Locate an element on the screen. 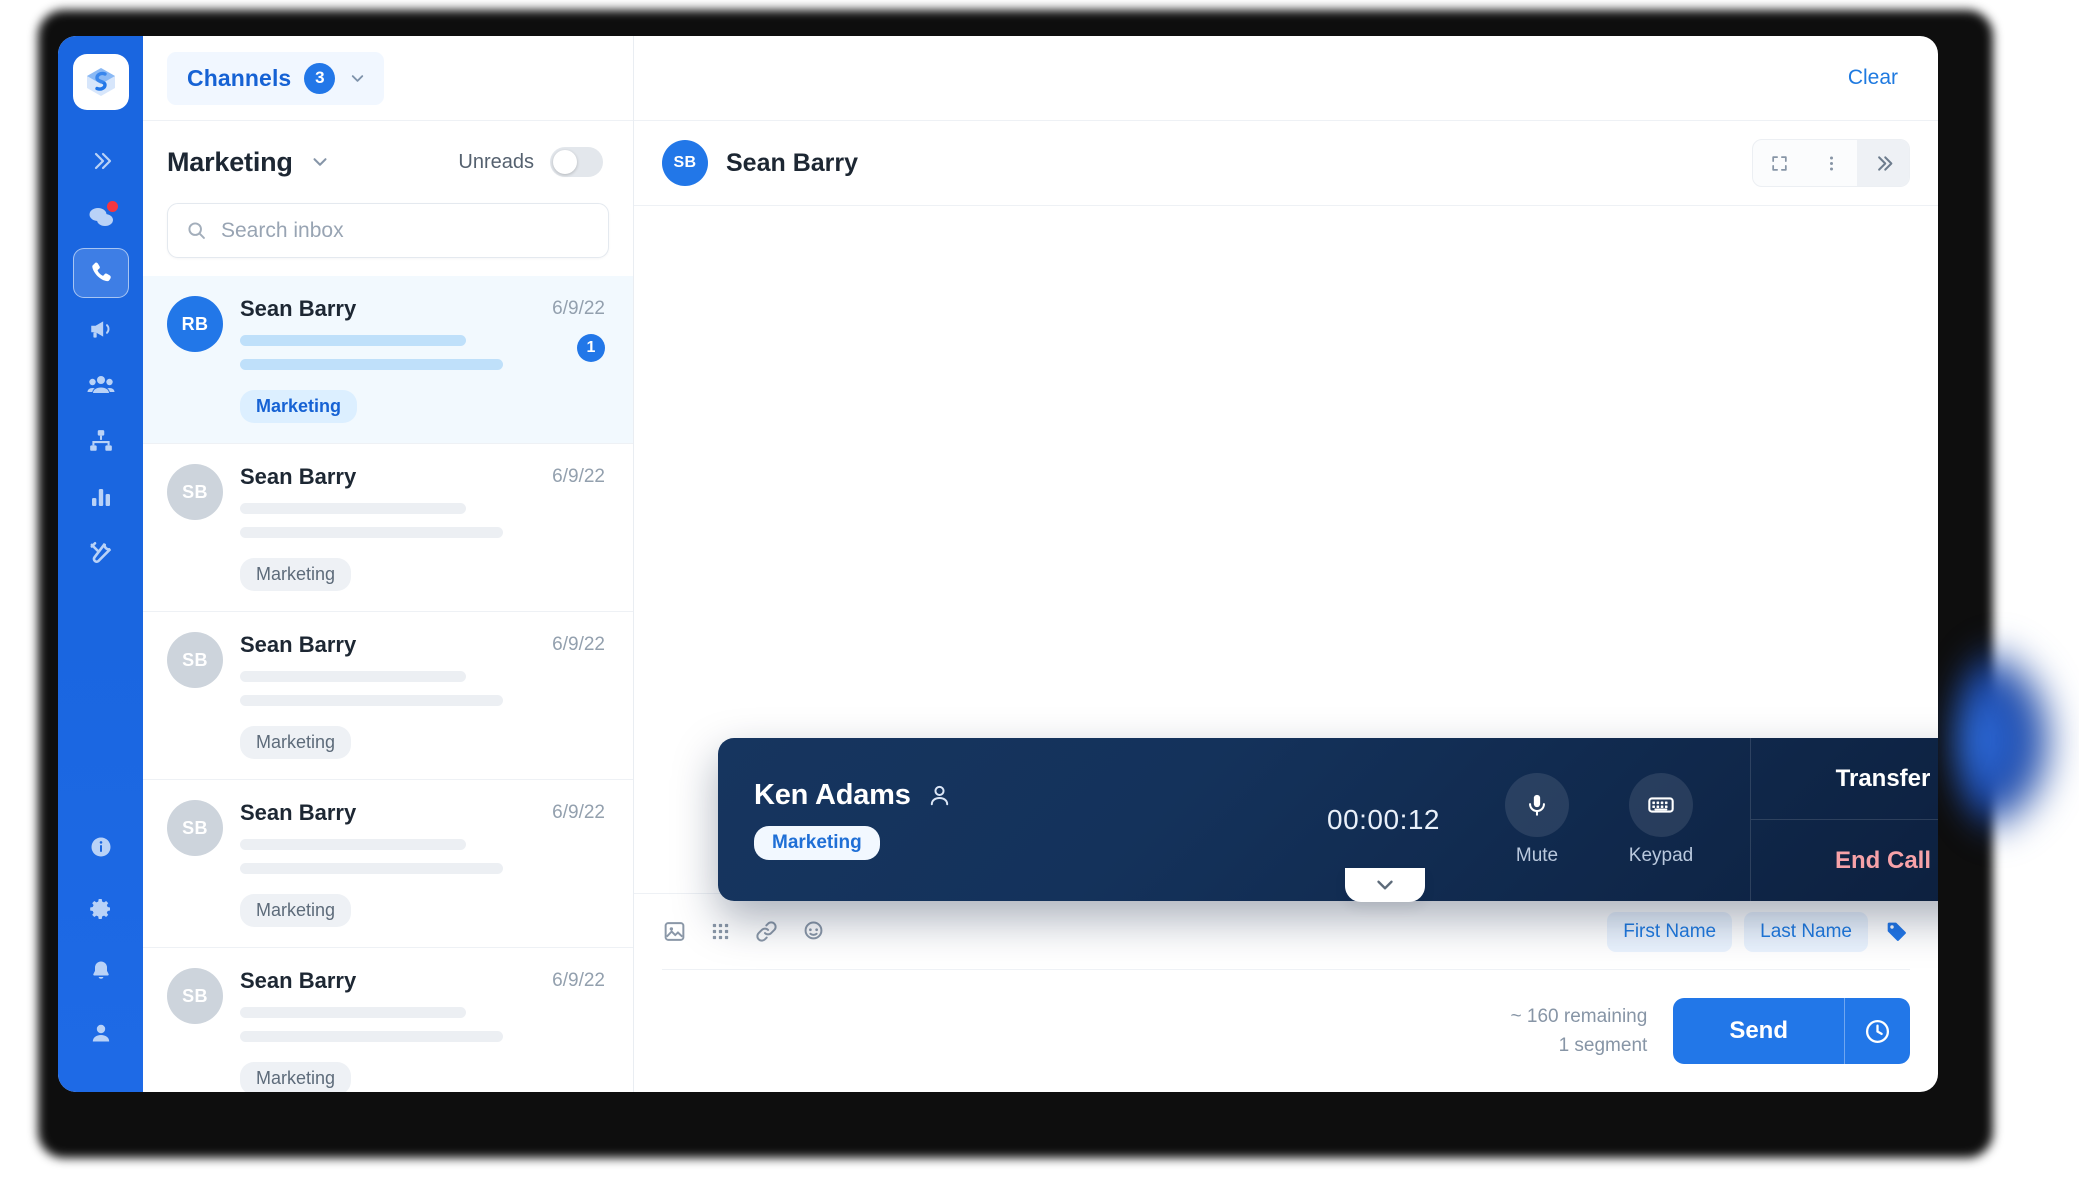 This screenshot has height=1179, width=2079. expand-icon is located at coordinates (1779, 163).